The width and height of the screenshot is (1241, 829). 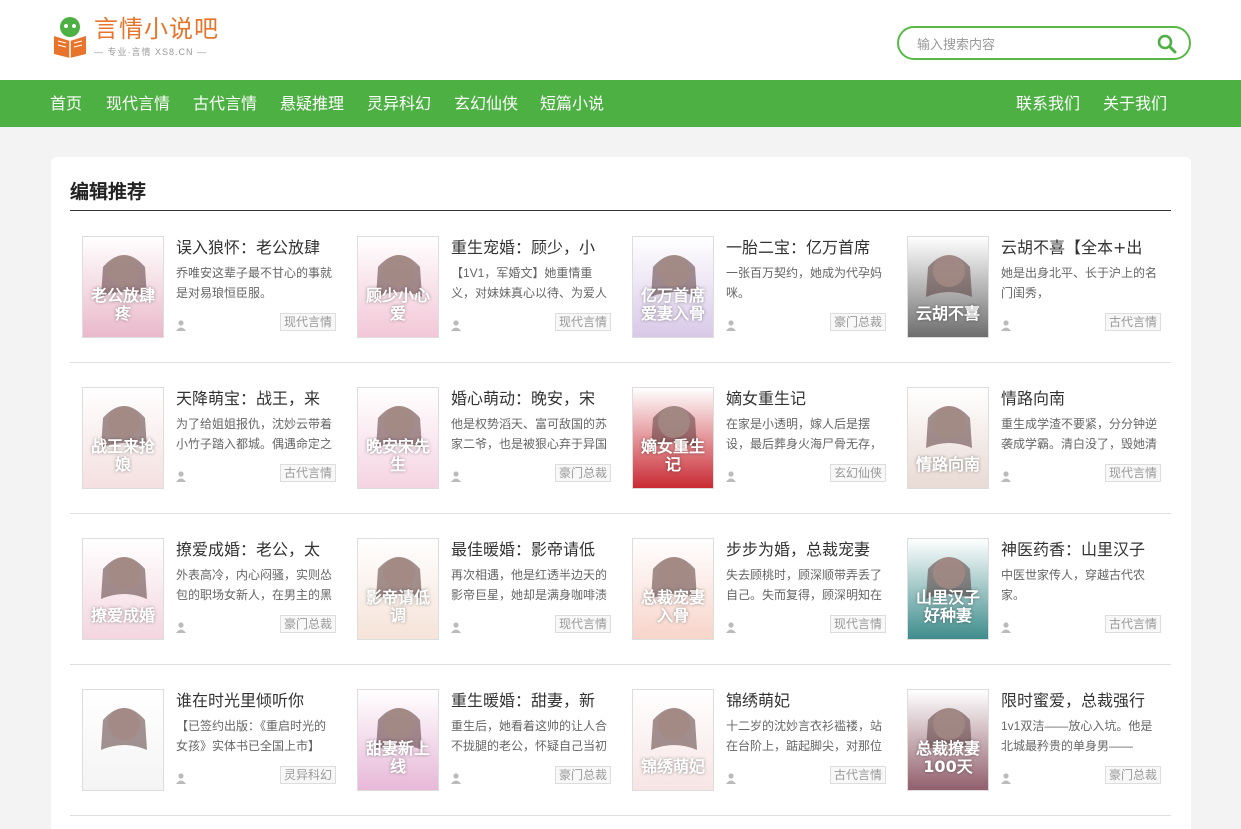 I want to click on book-card: 亿万首席爱妻入骨 一胎二宝：亿万首席 一张百万契约，她成为代孕妈咪。 豪门总裁, so click(x=762, y=287).